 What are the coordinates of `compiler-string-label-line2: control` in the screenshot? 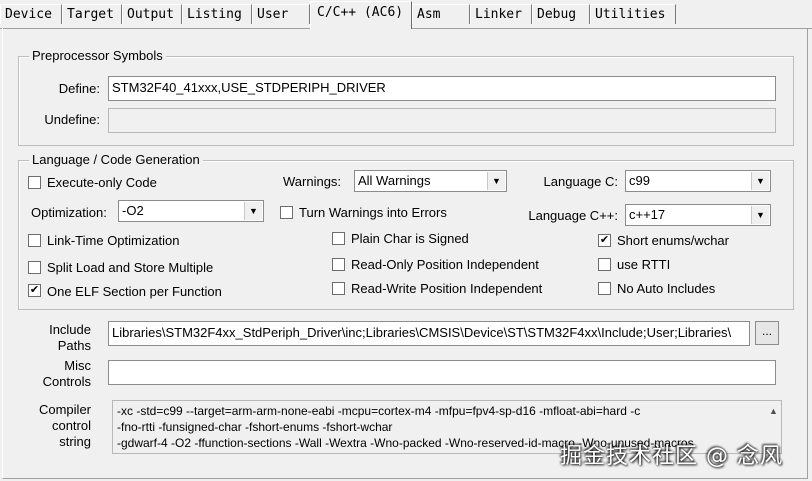 It's located at (71, 425).